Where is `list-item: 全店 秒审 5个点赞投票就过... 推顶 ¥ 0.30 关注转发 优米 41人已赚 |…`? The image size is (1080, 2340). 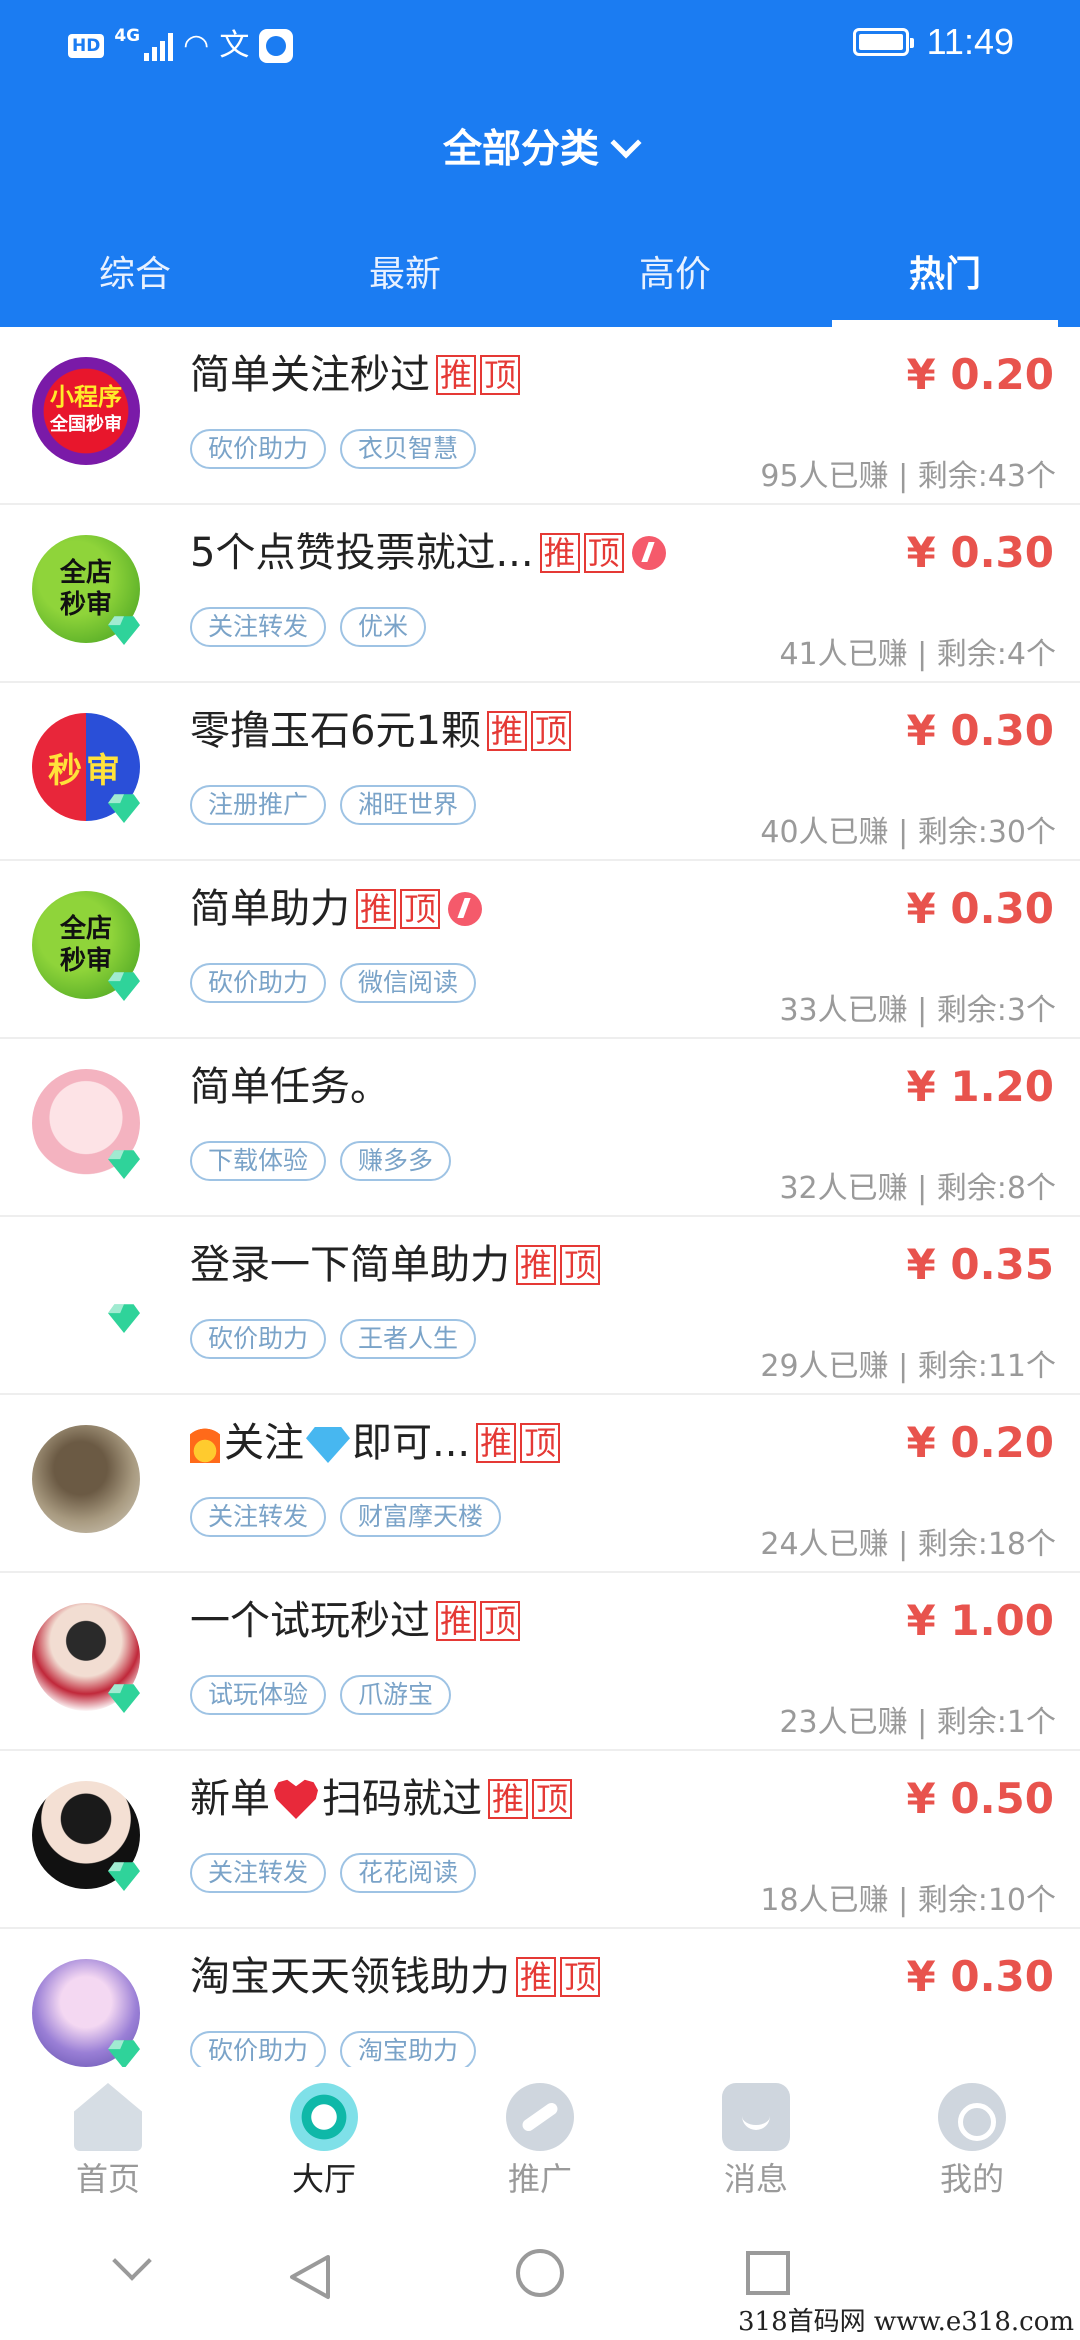
list-item: 全店 秒审 5个点赞投票就过... 推顶 ¥ 0.30 关注转发 优米 41人已赚 |… is located at coordinates (540, 594).